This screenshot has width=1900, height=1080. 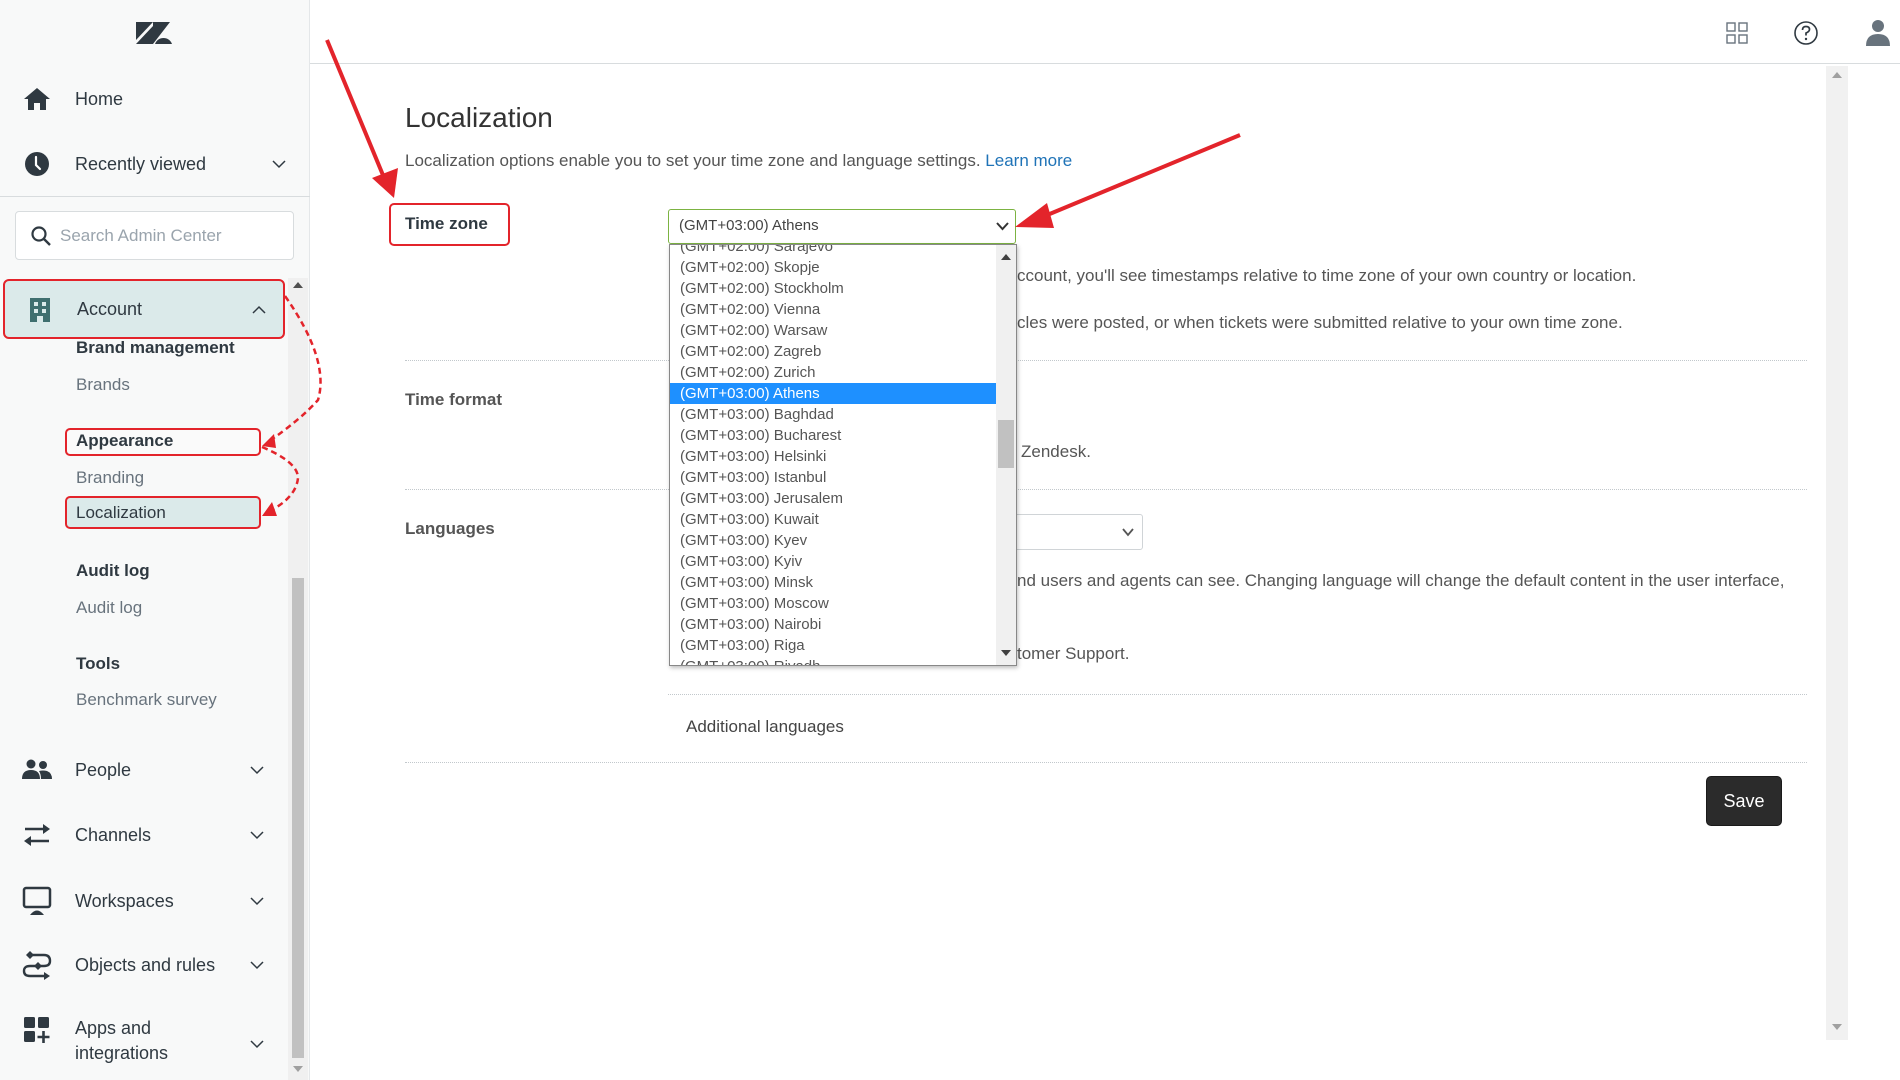 I want to click on language-select, so click(x=1071, y=532).